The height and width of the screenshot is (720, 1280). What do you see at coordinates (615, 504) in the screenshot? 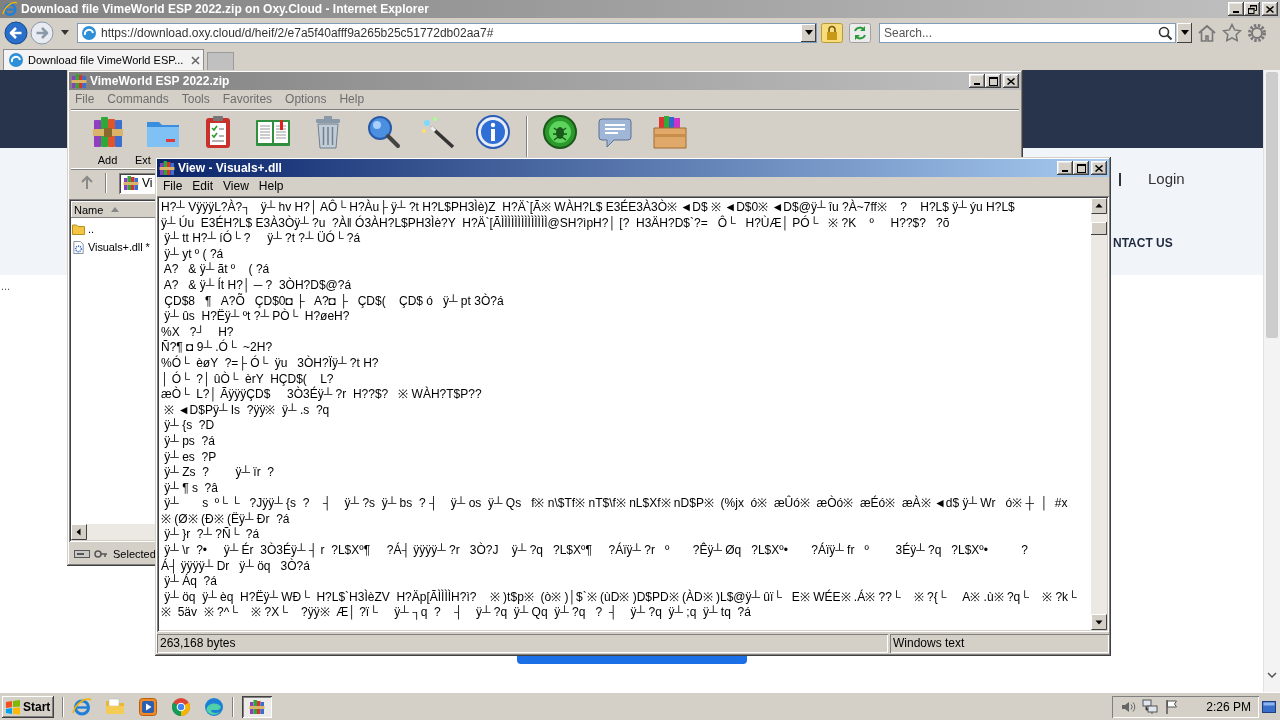
I see `text-line: ÿ┴ s º└ └ ?Jÿÿ┴ {s ? ┤ ÿ┴ ?s ÿ┴ bs ? ┤ ÿ┴ os ÿ┴ Qs f※ n\$Tf※ nT$\f※ nL$Xf※ nD$P※ (%jx ó※ æÛó※ æÒó※ æÉó※ æÀ※ ◄d$ ÿ┴ Wr ó※ ┼ │ #x` at bounding box center [615, 504].